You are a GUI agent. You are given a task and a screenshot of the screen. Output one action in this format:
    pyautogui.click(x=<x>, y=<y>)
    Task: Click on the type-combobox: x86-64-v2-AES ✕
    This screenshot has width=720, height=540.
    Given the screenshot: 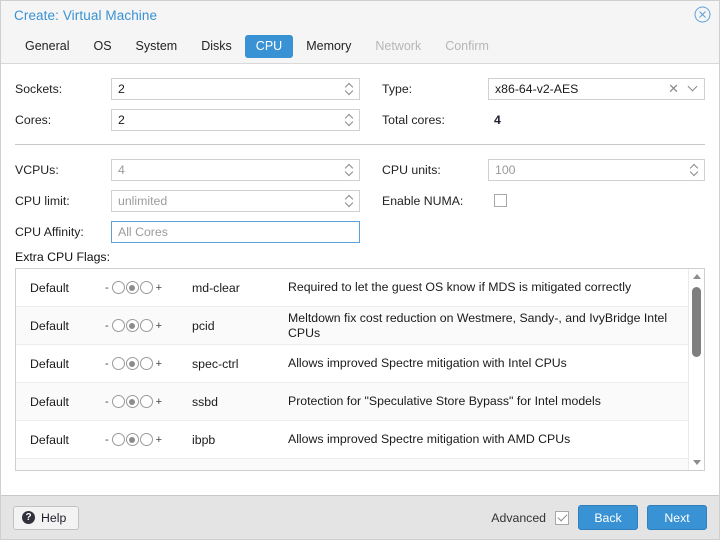 What is the action you would take?
    pyautogui.click(x=596, y=88)
    